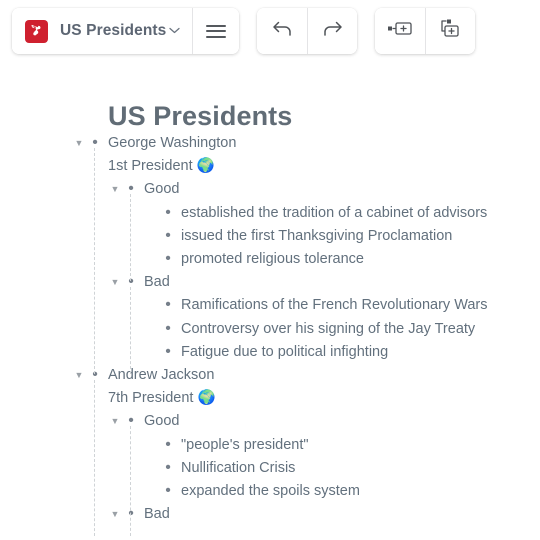  Describe the element at coordinates (162, 398) in the screenshot. I see `outline-row-text: 7th President 🌍` at that location.